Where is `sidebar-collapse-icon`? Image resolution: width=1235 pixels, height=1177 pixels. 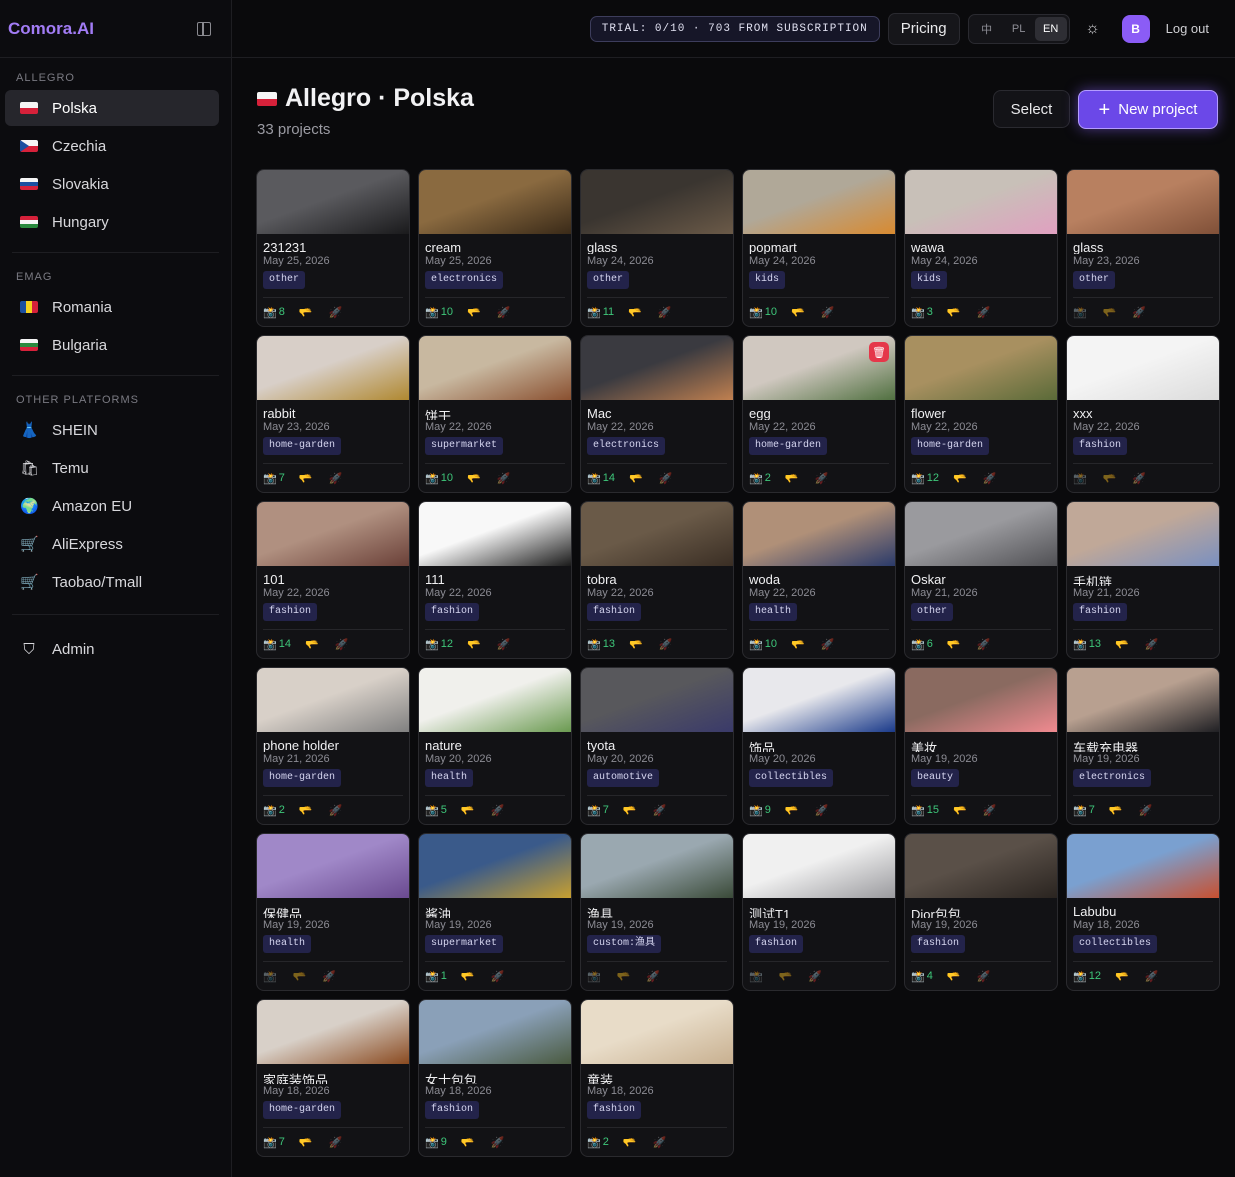 sidebar-collapse-icon is located at coordinates (204, 28).